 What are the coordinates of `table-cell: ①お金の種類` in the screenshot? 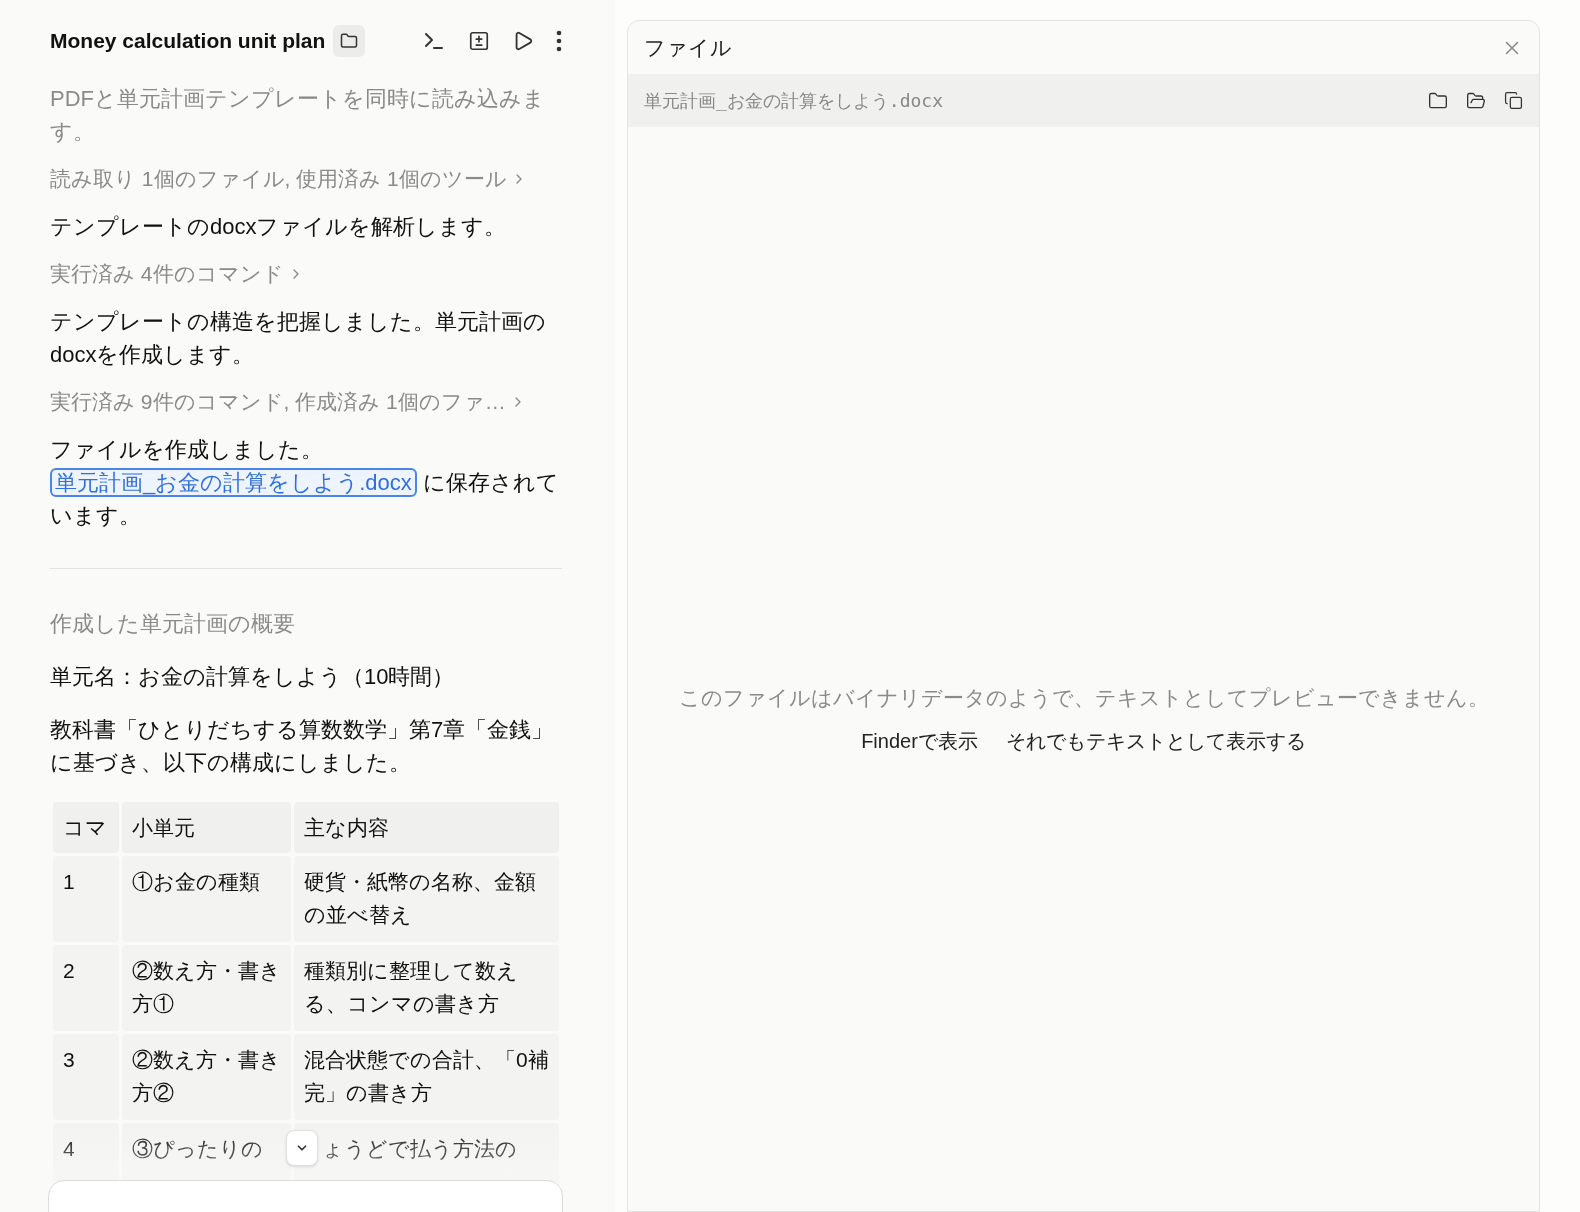 It's located at (206, 899).